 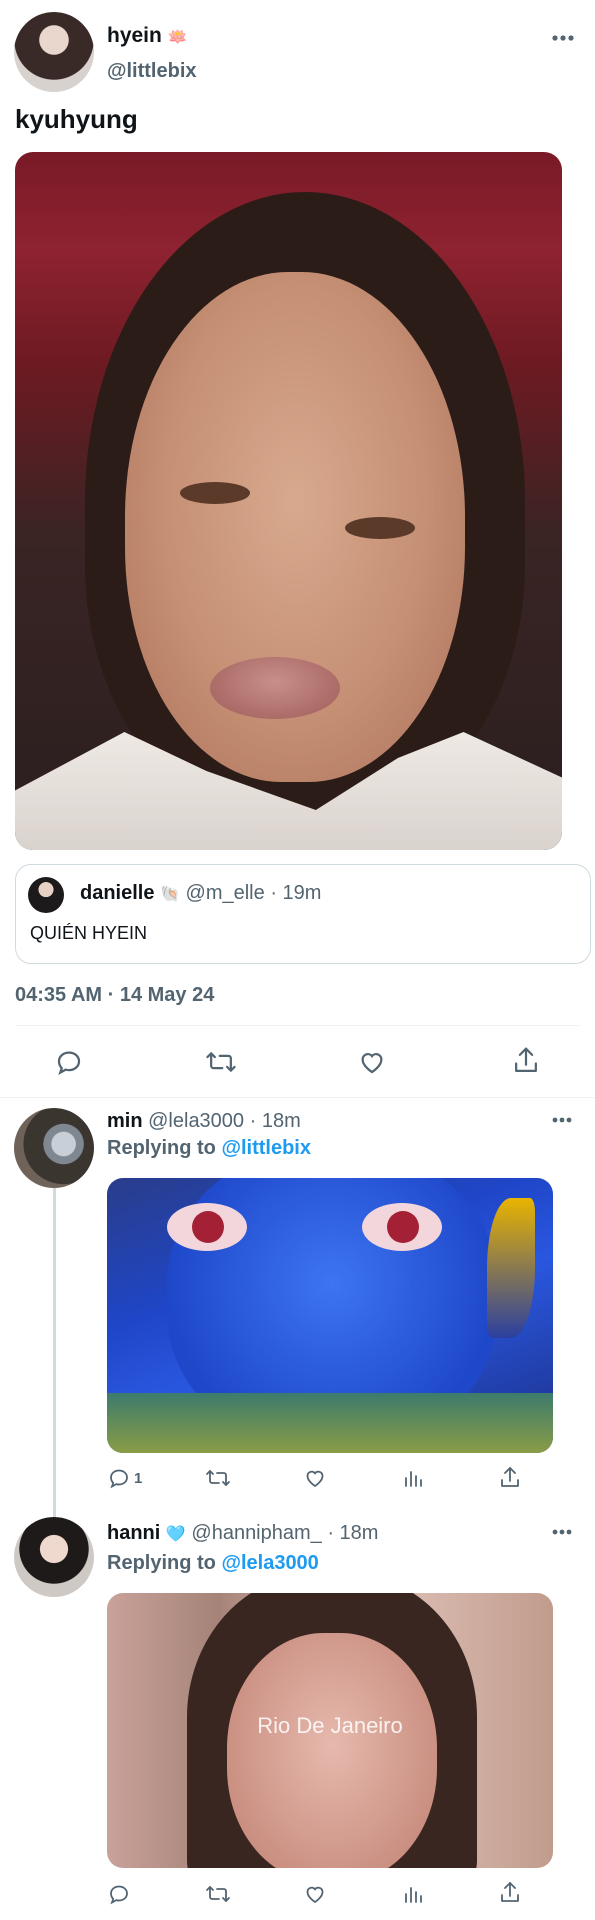 What do you see at coordinates (89, 933) in the screenshot?
I see `quoted-text: QUIÉN HYEIN` at bounding box center [89, 933].